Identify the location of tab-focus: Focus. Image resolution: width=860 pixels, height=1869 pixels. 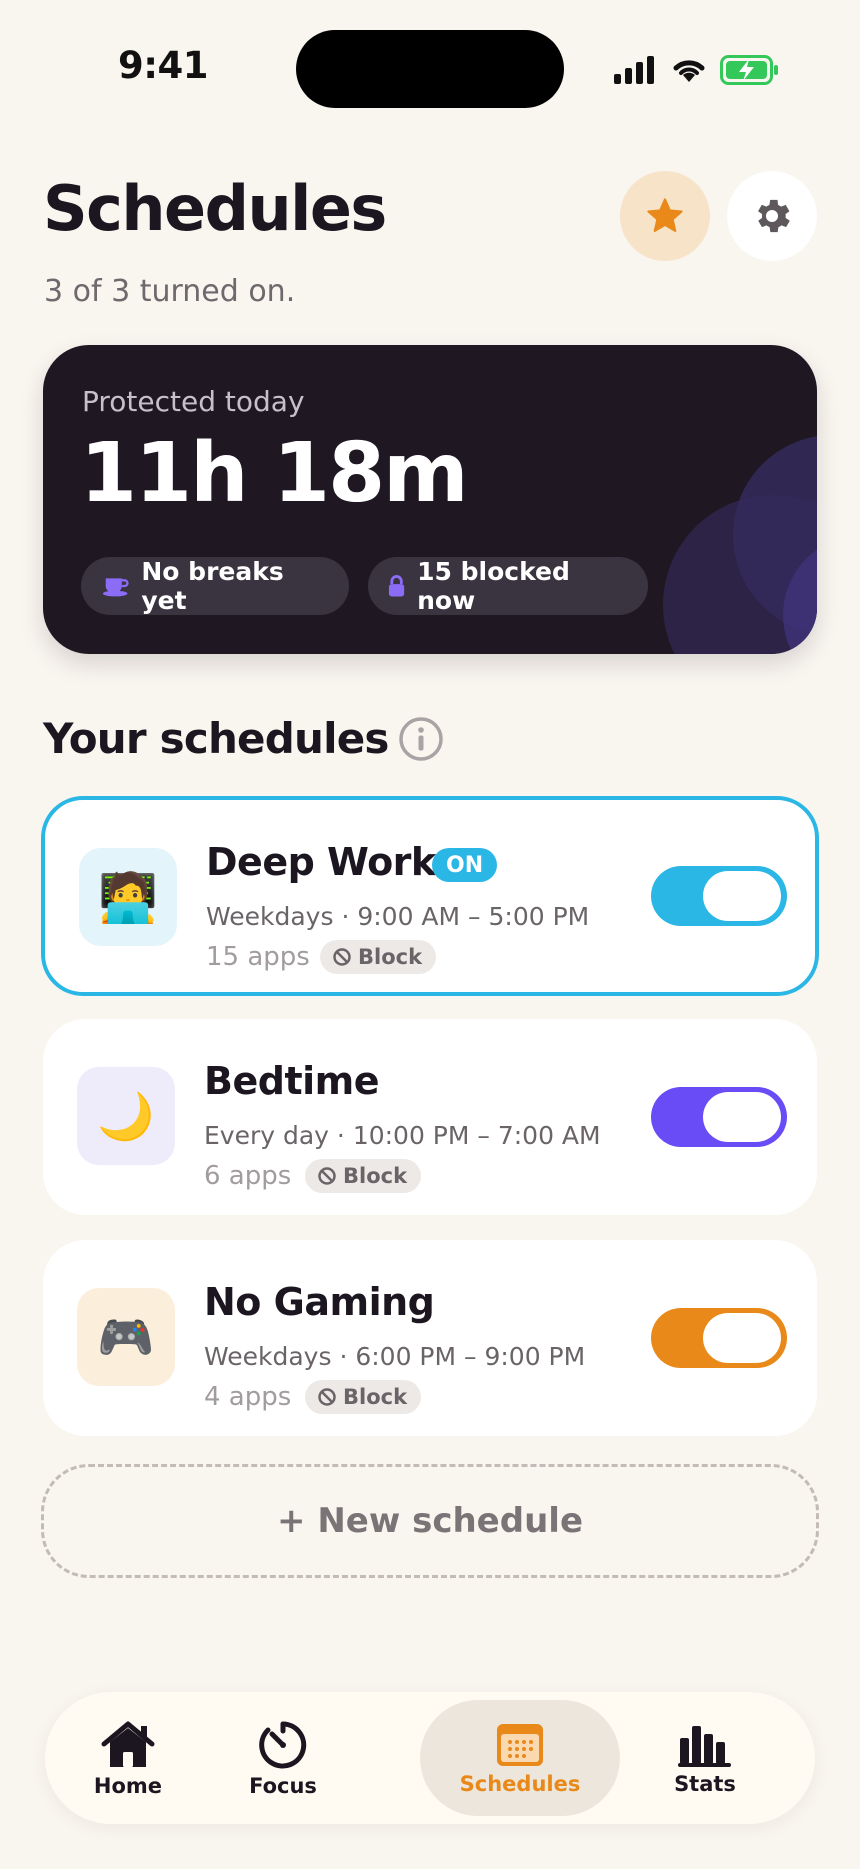
(283, 1758).